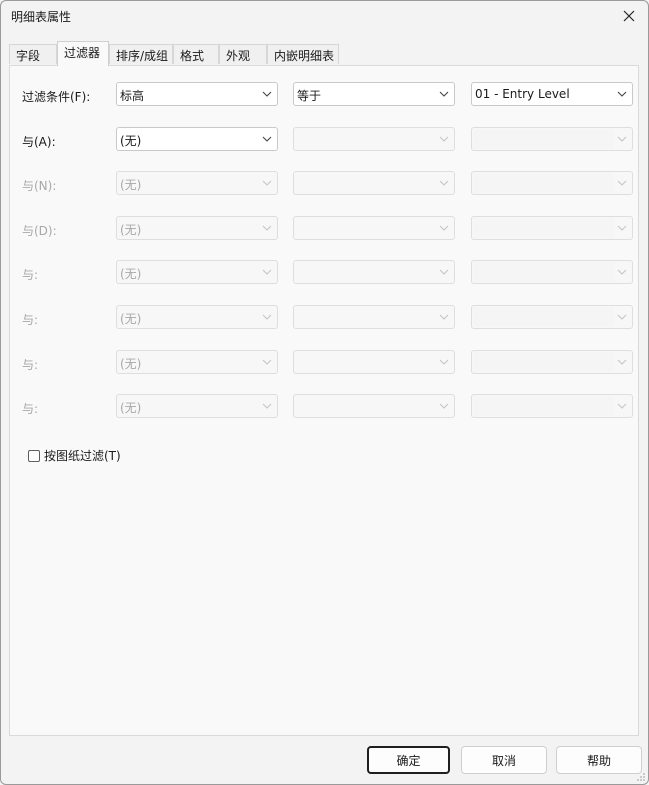 This screenshot has height=785, width=649. What do you see at coordinates (131, 364) in the screenshot?
I see `filter-field-7-value: (无)` at bounding box center [131, 364].